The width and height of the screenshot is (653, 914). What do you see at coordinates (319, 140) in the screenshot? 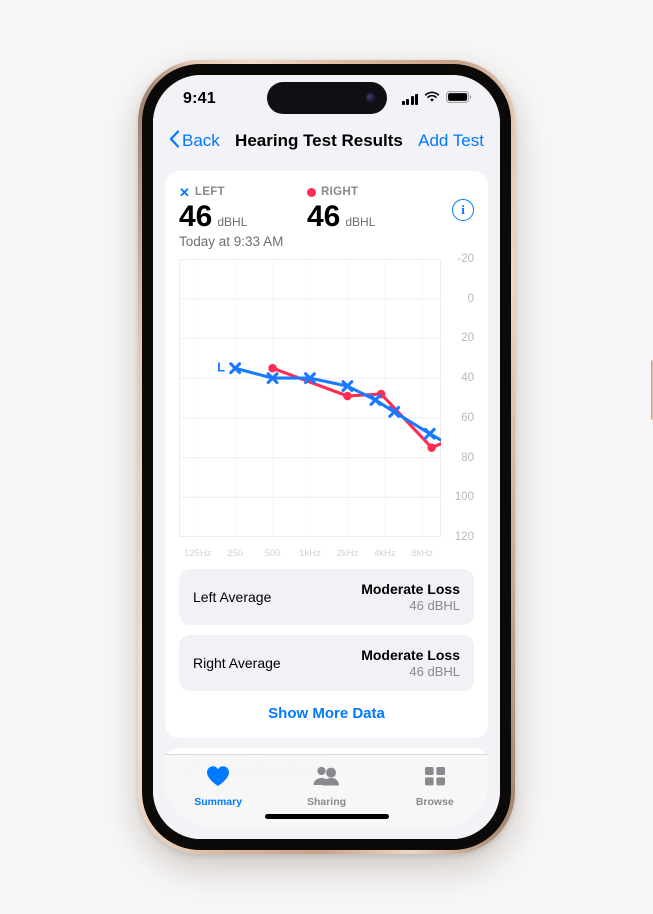
I see `page-title: Hearing Test Results` at bounding box center [319, 140].